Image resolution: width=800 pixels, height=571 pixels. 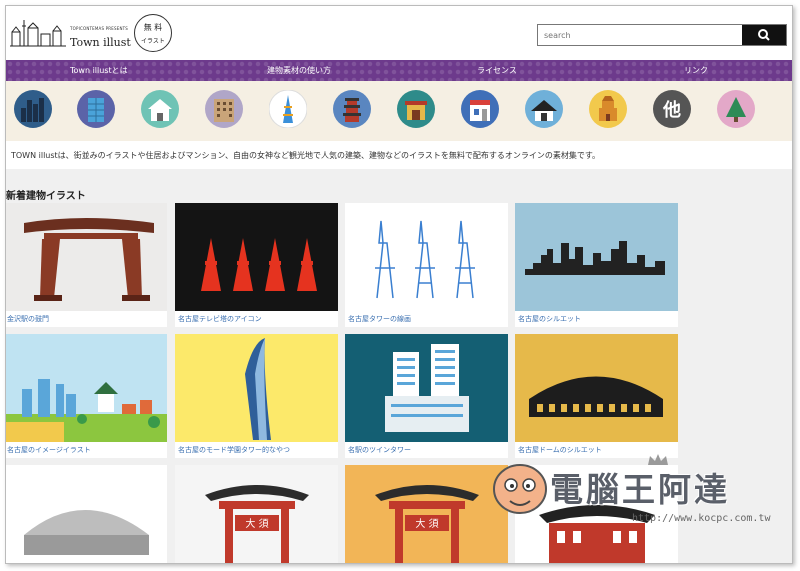 I want to click on card-title: 名古屋のモード学園タワー的なやつ, so click(x=234, y=450).